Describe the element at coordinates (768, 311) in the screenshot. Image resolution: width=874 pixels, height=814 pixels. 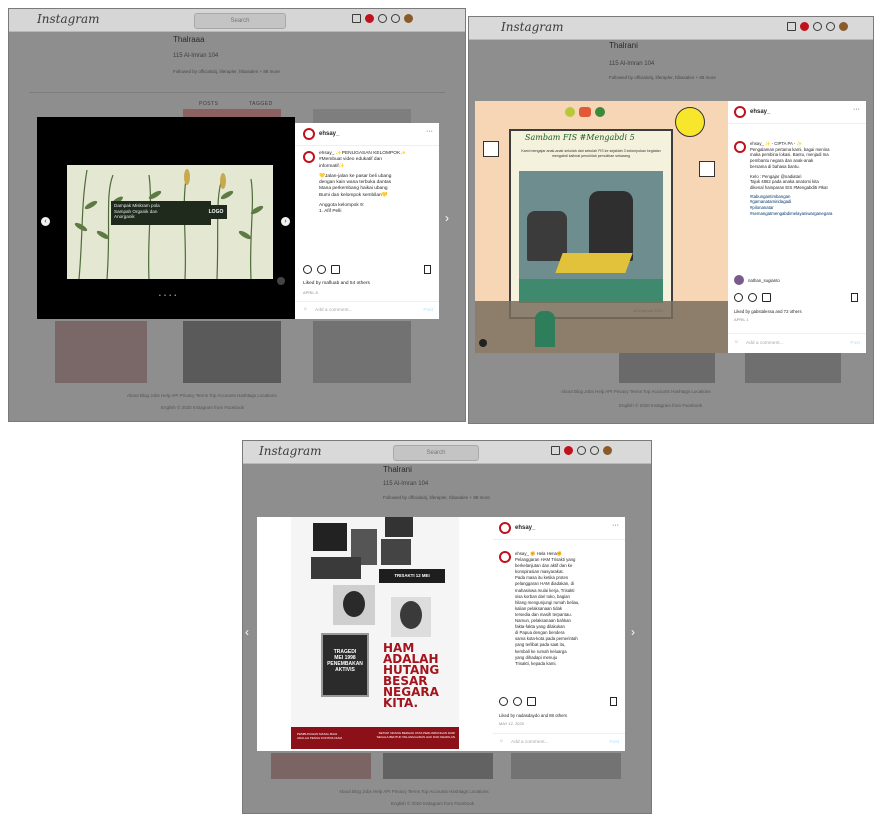
I see `likes-count: Liked by gabstalessa and 72 others` at that location.